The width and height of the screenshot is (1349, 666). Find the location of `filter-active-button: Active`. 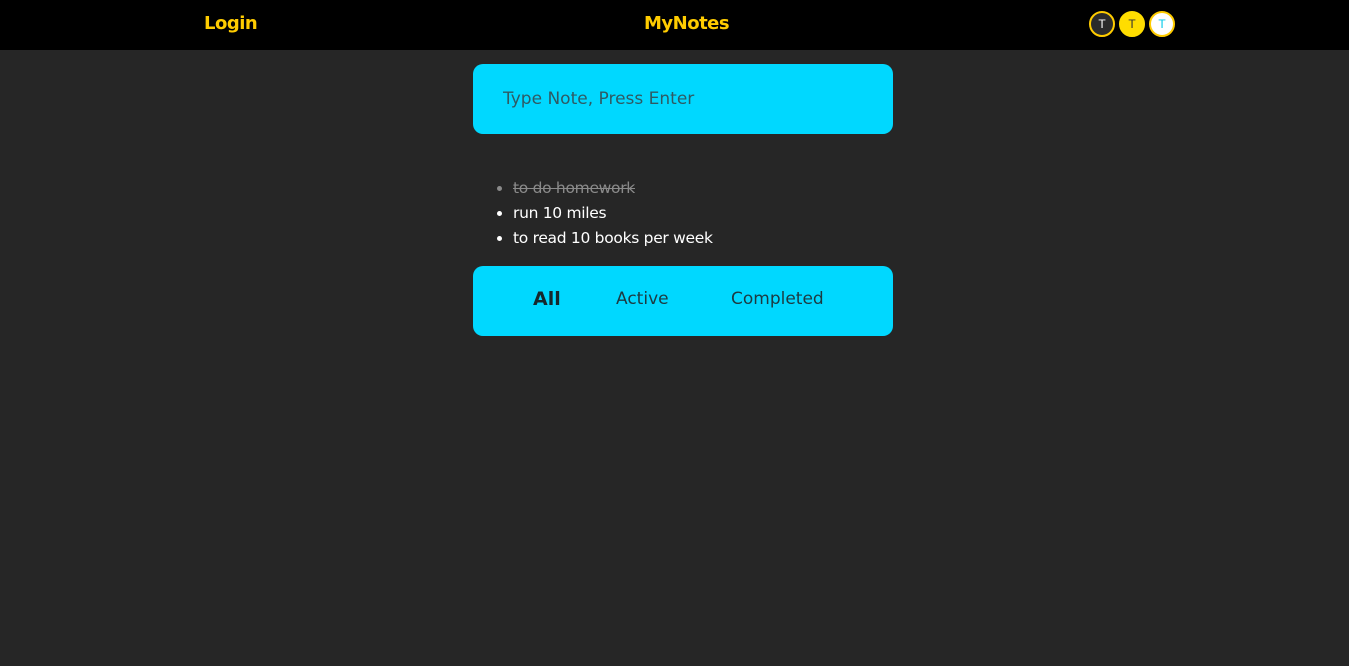

filter-active-button: Active is located at coordinates (642, 299).